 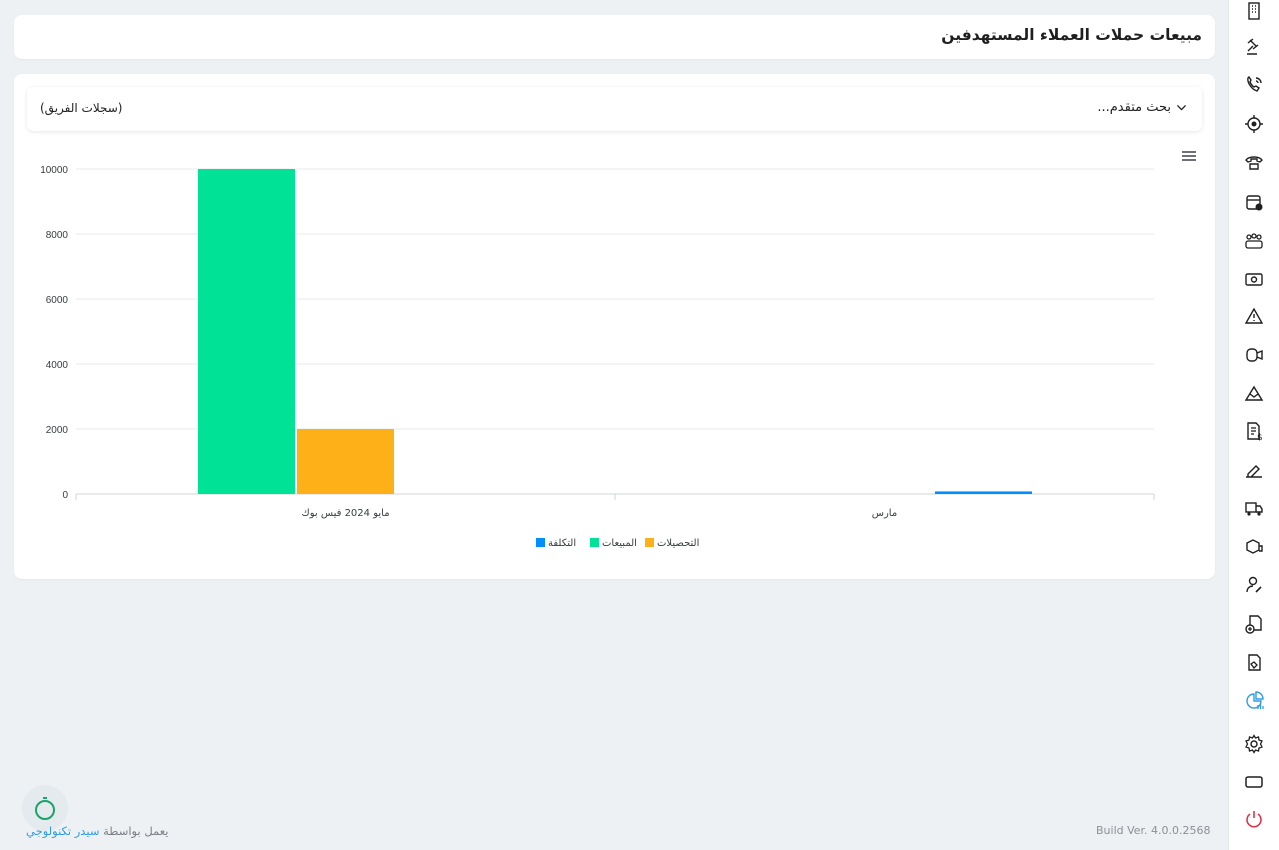 I want to click on legend-label: المبيعات, so click(x=619, y=543).